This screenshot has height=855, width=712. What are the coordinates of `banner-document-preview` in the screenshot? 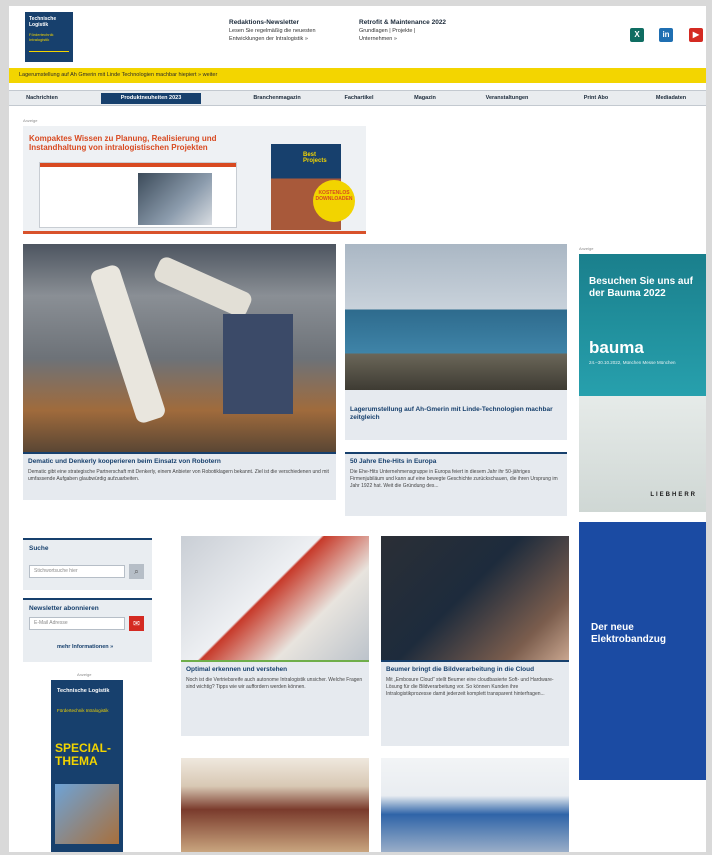 It's located at (138, 195).